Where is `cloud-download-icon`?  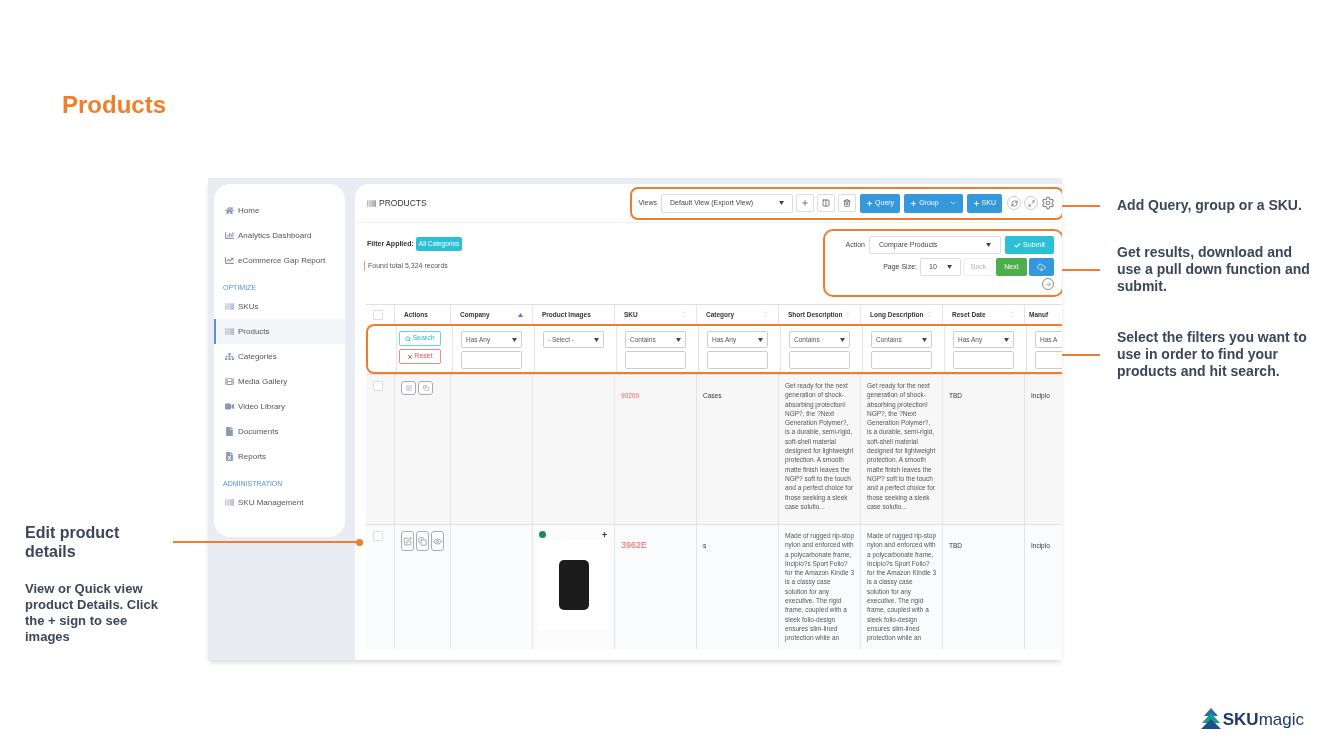
cloud-download-icon is located at coordinates (1041, 267).